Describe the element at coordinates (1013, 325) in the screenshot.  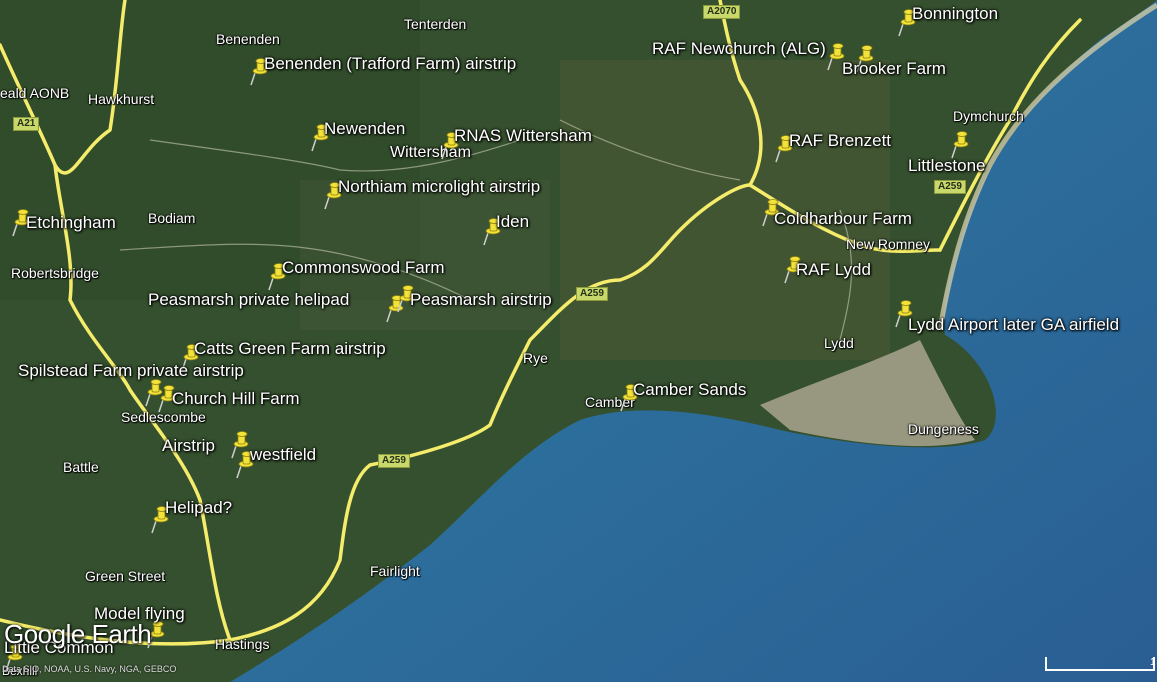
I see `placemark-label: Lydd Airport later GA airfield` at that location.